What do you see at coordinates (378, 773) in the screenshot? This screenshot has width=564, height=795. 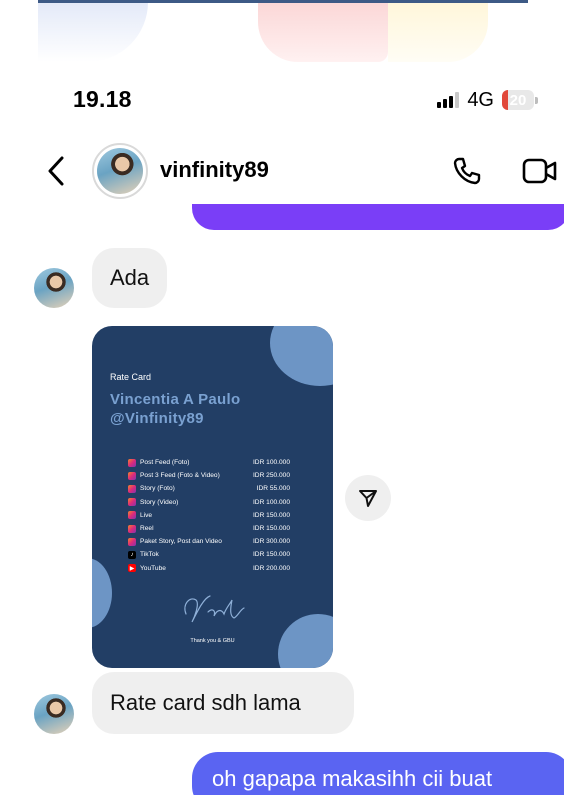 I see `sent-message: oh gapapa makasihh cii buat` at bounding box center [378, 773].